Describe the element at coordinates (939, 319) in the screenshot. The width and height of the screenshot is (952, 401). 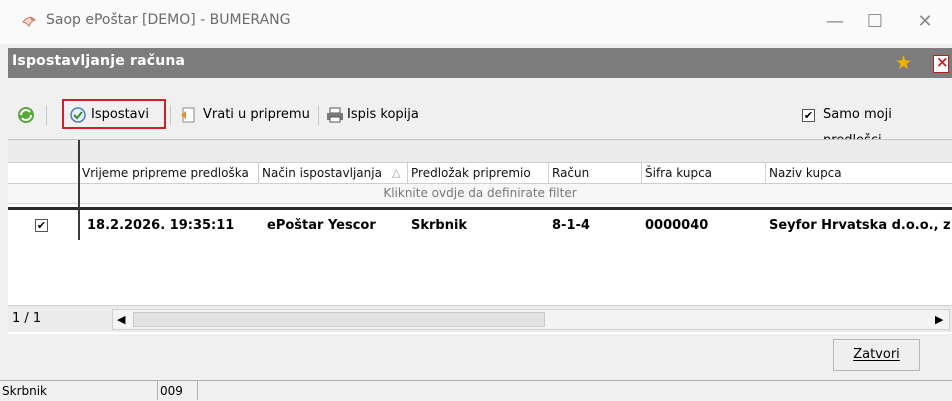
I see `scroll-right-icon: ▶` at that location.